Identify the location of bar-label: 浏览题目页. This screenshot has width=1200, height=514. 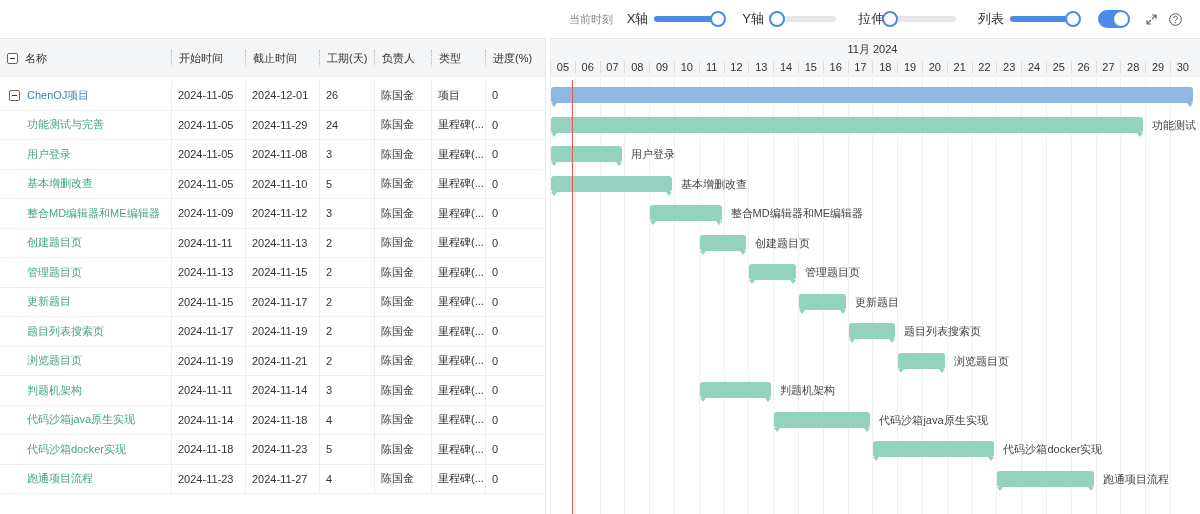
(981, 361).